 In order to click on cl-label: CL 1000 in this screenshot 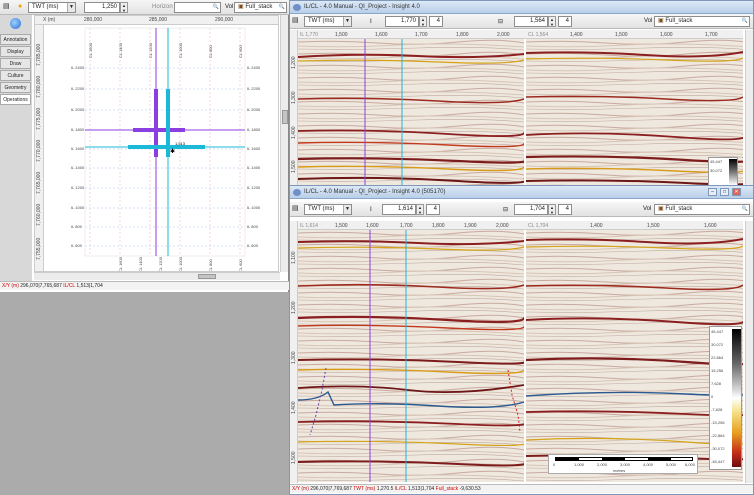, I will do `click(180, 264)`.